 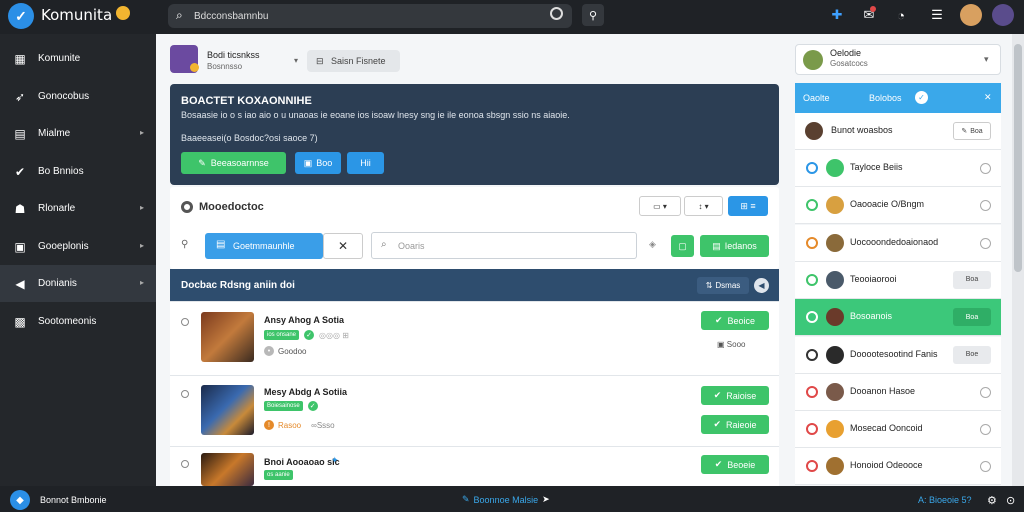 I want to click on edit-icon: ✎, so click(x=964, y=131).